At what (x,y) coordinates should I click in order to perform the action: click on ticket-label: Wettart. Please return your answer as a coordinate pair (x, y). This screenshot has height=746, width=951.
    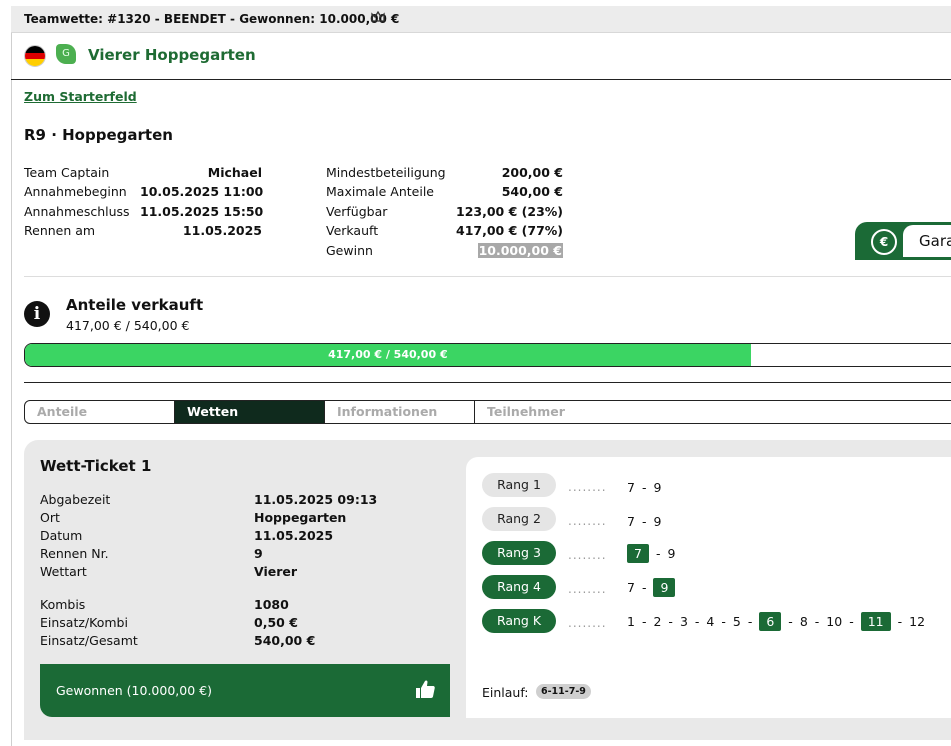
    Looking at the image, I should click on (63, 571).